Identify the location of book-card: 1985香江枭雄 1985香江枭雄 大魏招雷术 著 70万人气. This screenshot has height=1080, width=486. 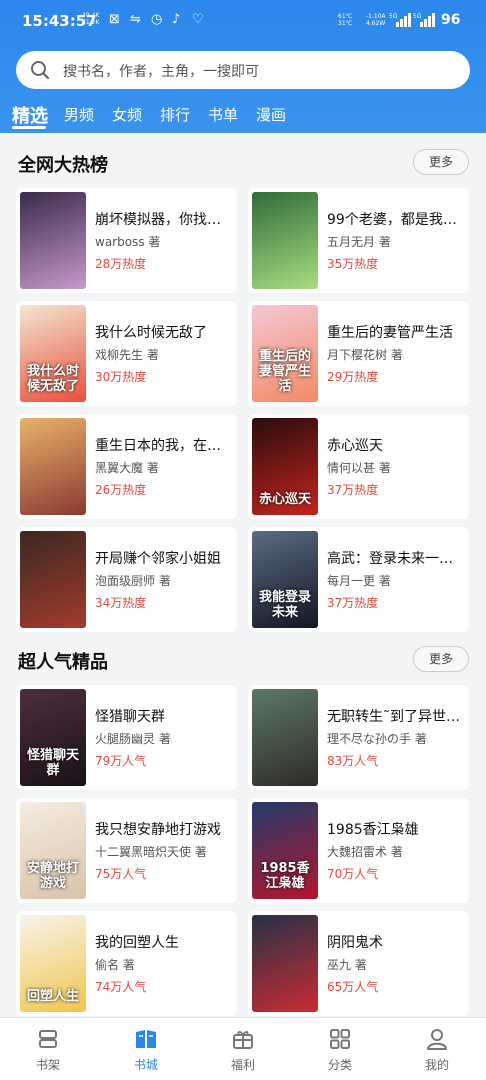
(358, 850).